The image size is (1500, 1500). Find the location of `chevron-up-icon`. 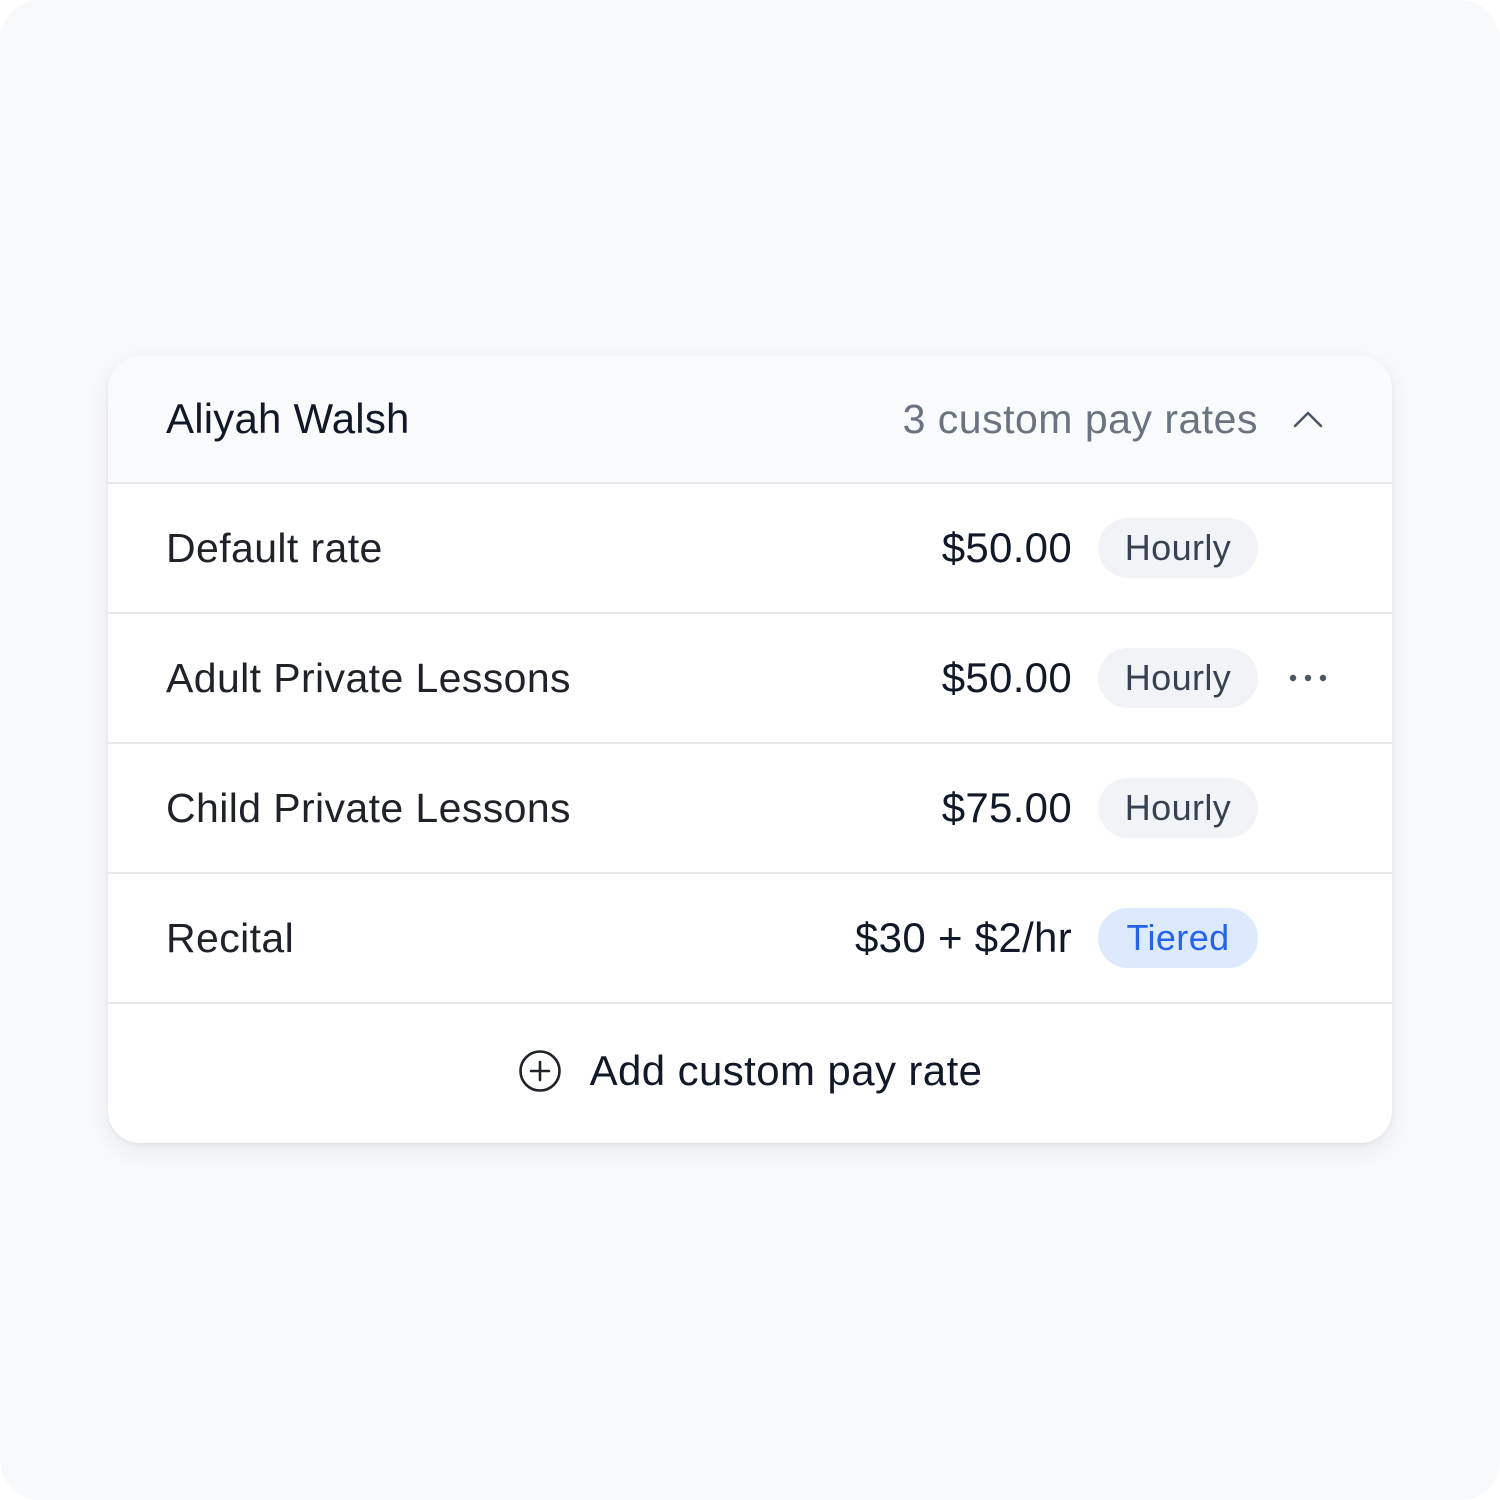

chevron-up-icon is located at coordinates (1308, 419).